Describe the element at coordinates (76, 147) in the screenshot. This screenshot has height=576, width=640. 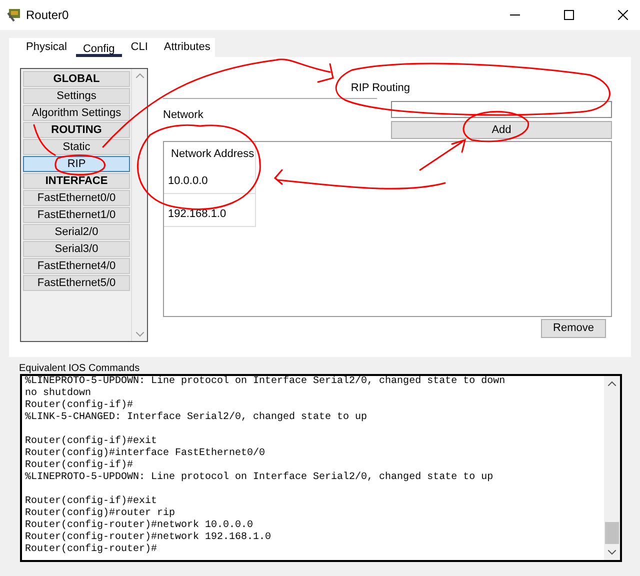
I see `sidebar-item: Static` at that location.